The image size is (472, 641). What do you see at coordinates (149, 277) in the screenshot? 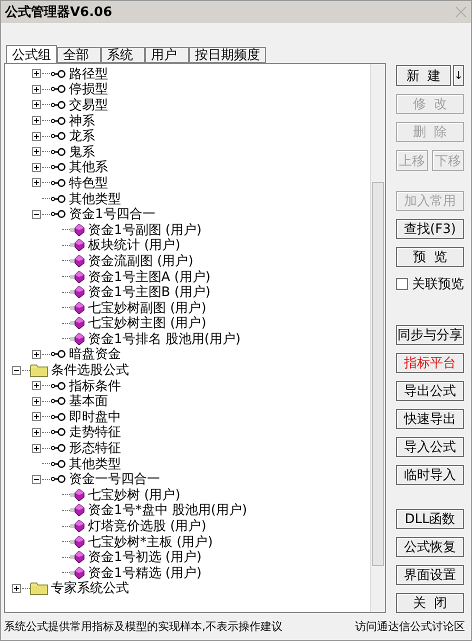
I see `tree-item: 资金1号主图A (用户)` at bounding box center [149, 277].